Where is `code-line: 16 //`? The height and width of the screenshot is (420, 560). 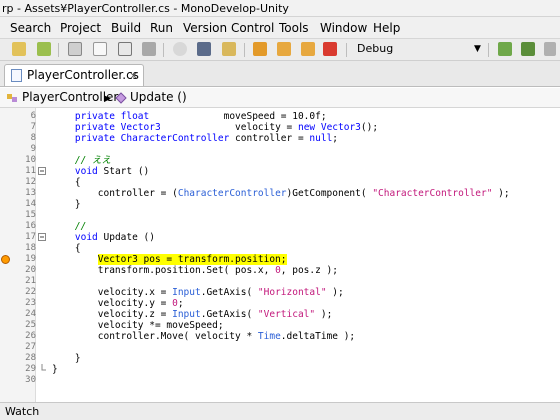
code-line: 16 // is located at coordinates (280, 226).